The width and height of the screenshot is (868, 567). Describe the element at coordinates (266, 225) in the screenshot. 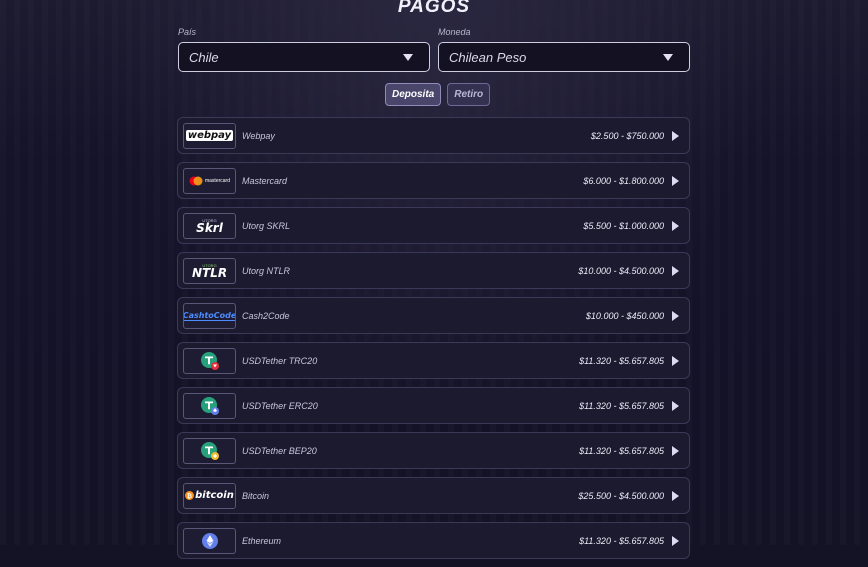

I see `payment-method-name: Utorg SKRL` at that location.